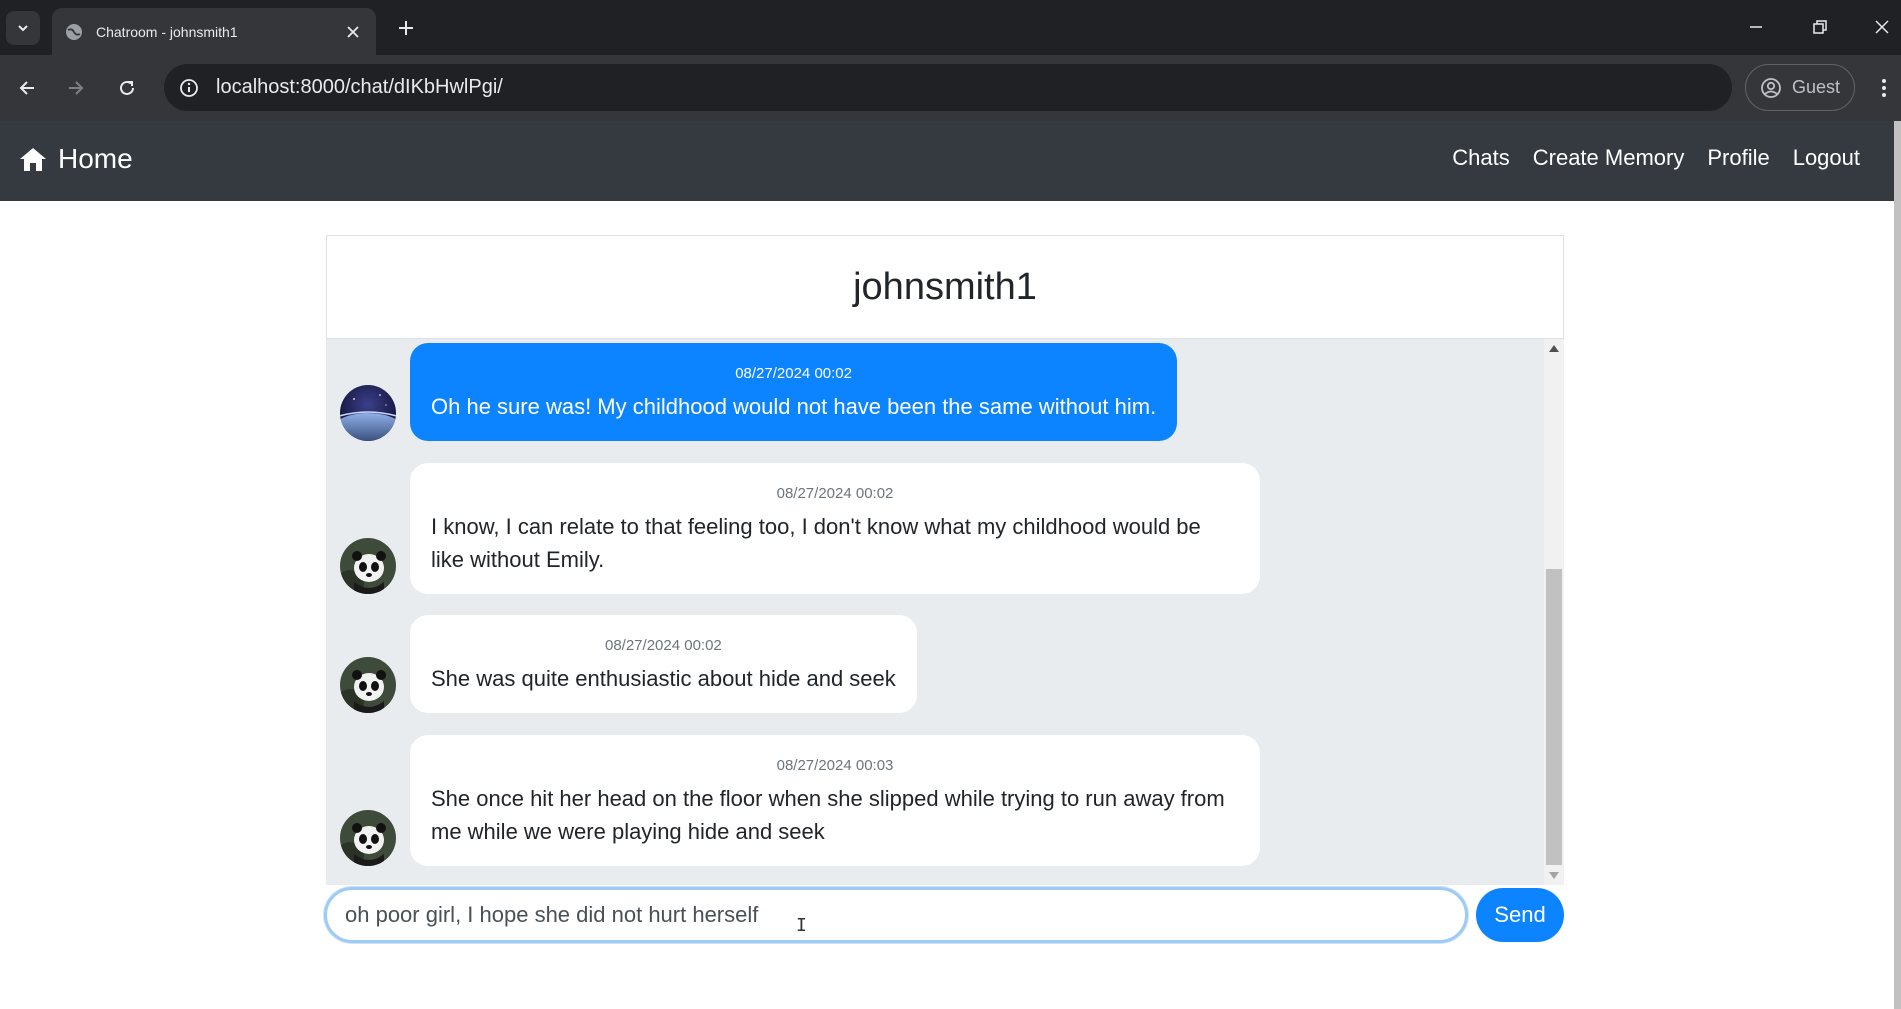  I want to click on nav-links: Chats Create Memory Profile Logout, so click(1656, 158).